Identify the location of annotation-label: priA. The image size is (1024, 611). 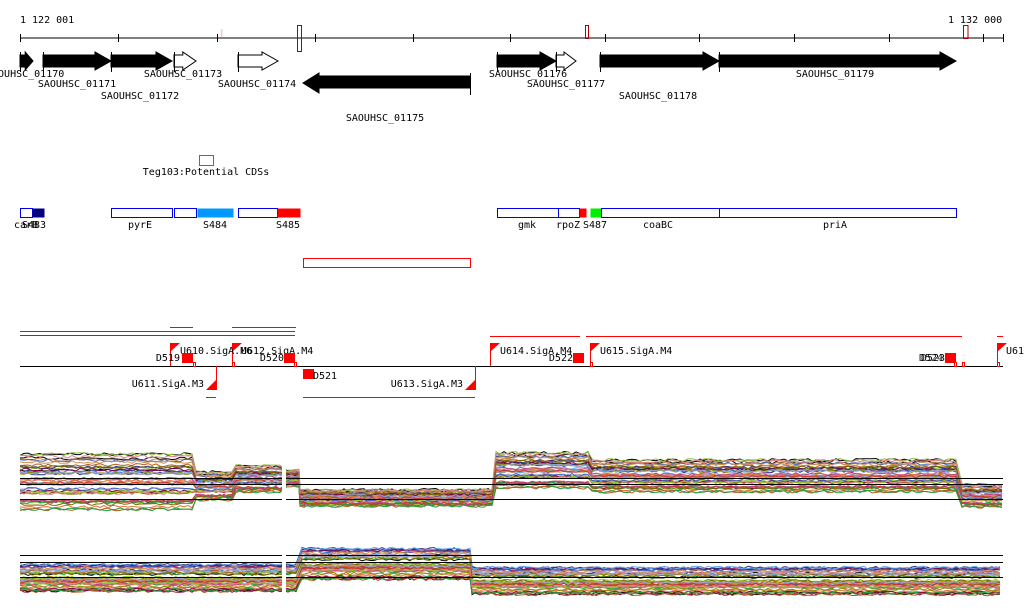
(835, 225).